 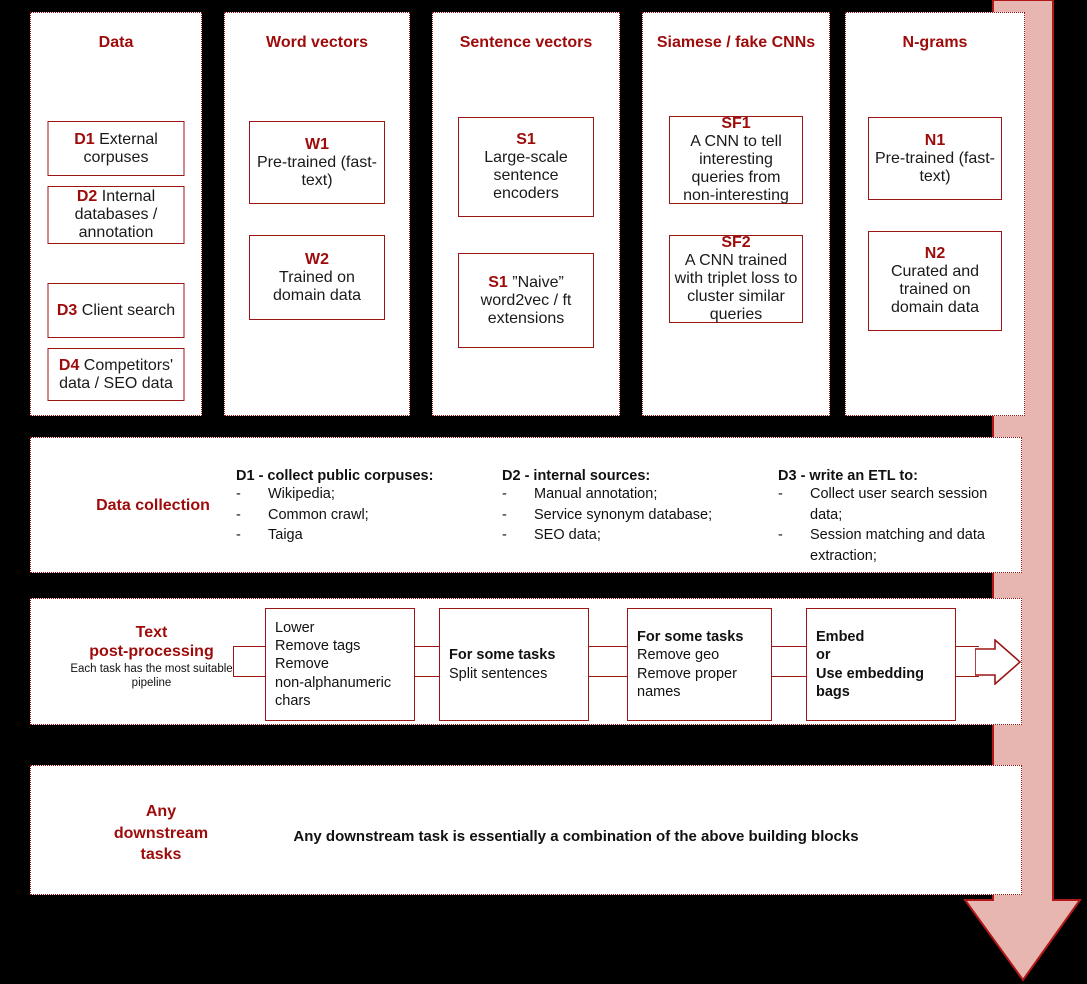 I want to click on connector-step3-to-step4, so click(x=789, y=661).